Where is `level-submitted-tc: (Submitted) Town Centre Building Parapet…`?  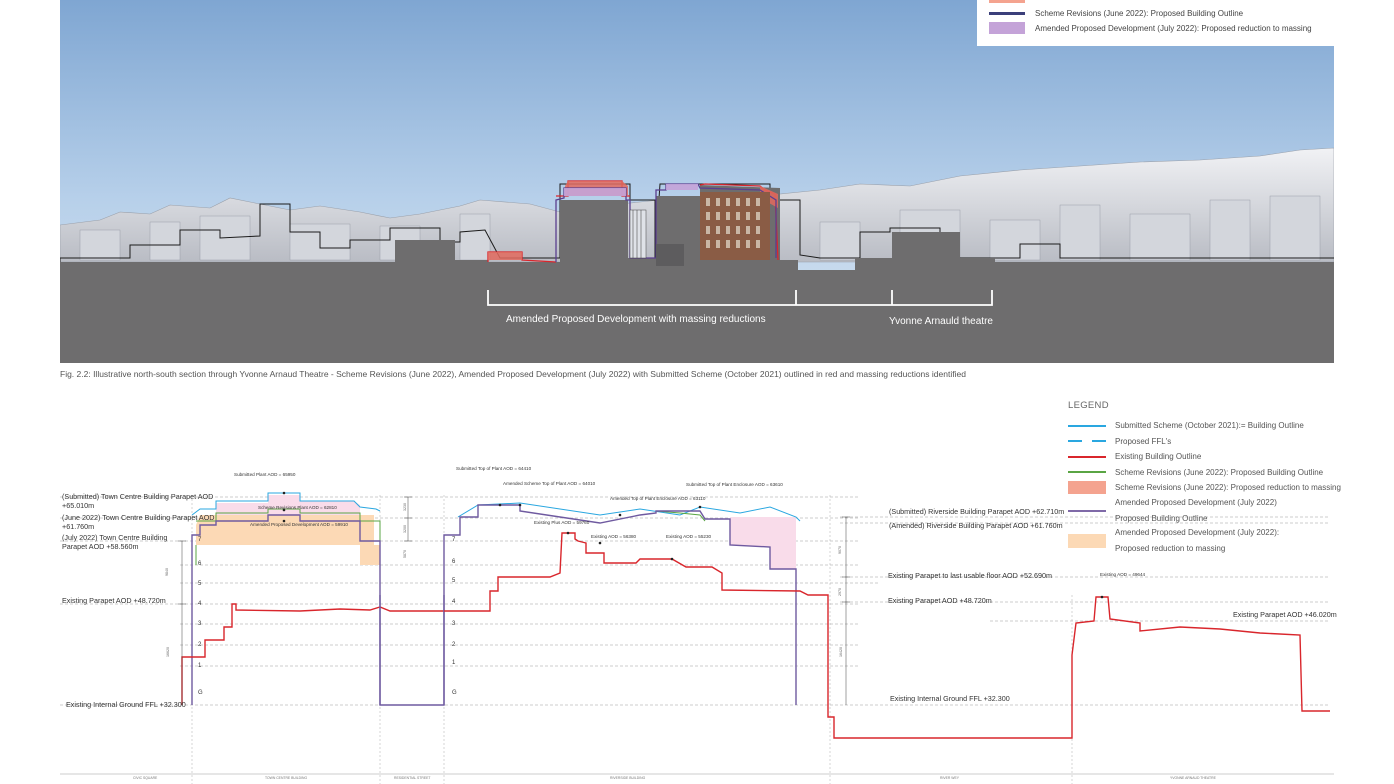
level-submitted-tc: (Submitted) Town Centre Building Parapet… is located at coordinates (138, 501).